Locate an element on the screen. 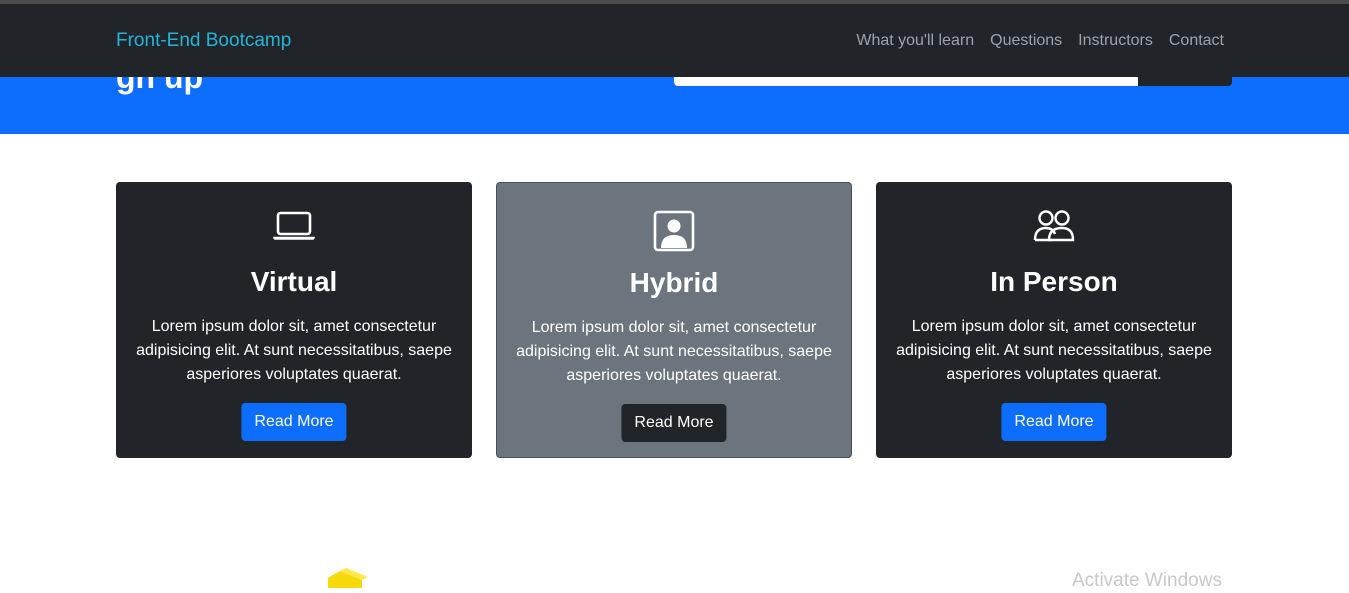 The height and width of the screenshot is (593, 1349). nav-link-learn: What you'll learn is located at coordinates (915, 41).